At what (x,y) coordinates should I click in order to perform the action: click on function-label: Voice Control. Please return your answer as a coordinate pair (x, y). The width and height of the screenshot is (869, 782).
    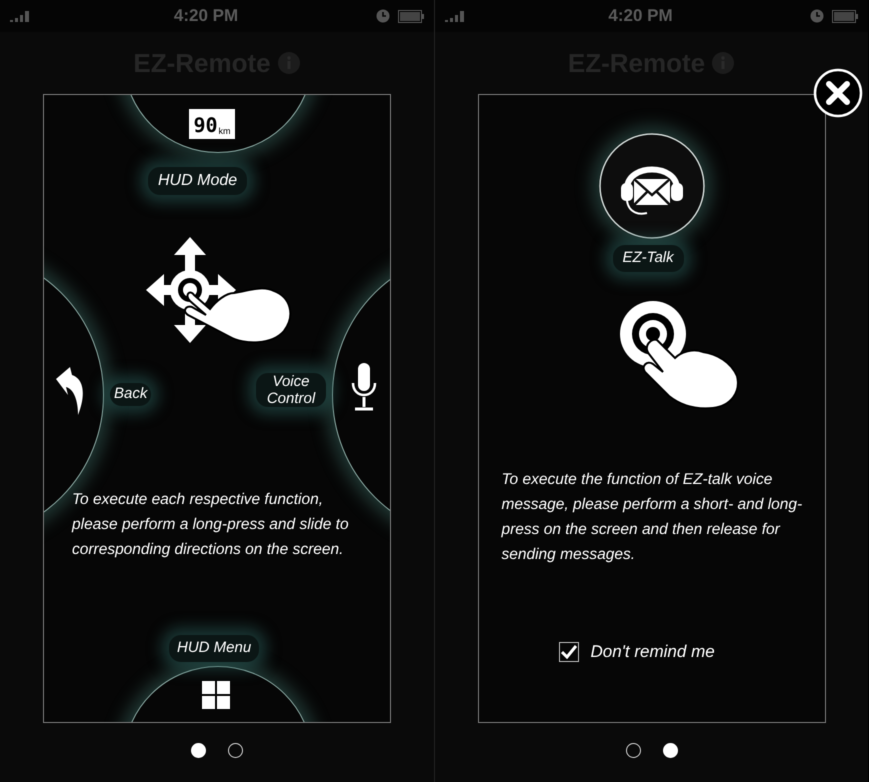
    Looking at the image, I should click on (291, 390).